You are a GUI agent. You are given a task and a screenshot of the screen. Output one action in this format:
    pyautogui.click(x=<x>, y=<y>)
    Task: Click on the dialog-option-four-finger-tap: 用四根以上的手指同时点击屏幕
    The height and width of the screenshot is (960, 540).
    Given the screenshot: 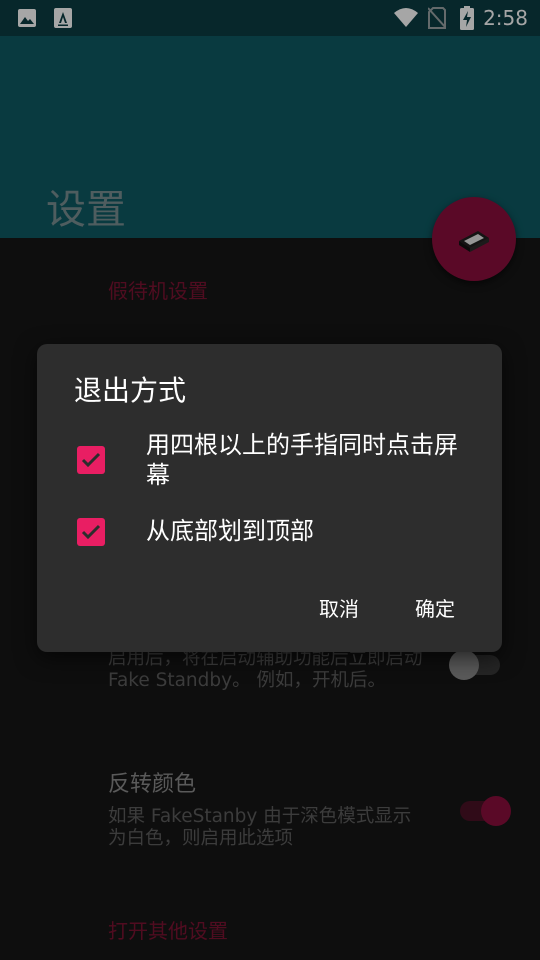 What is the action you would take?
    pyautogui.click(x=269, y=460)
    